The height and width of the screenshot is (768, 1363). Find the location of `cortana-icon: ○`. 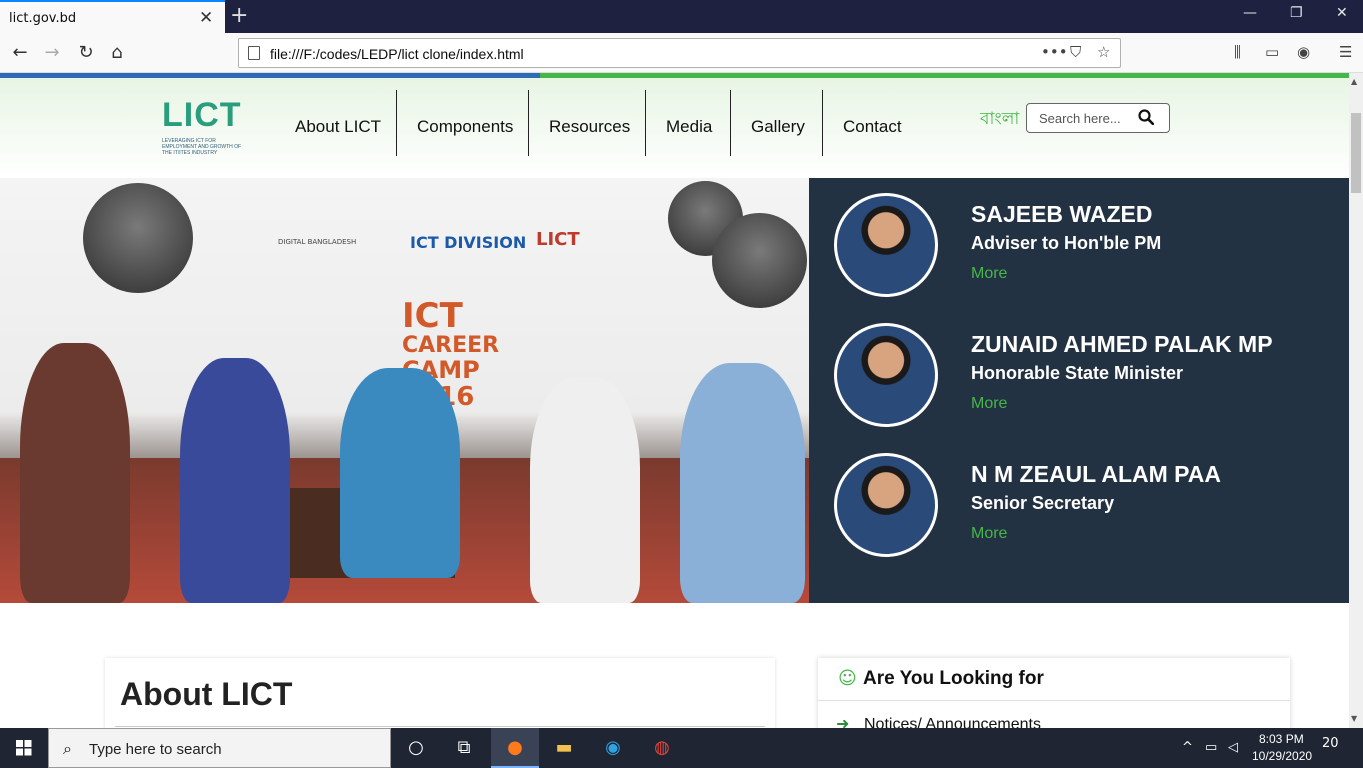

cortana-icon: ○ is located at coordinates (416, 748).